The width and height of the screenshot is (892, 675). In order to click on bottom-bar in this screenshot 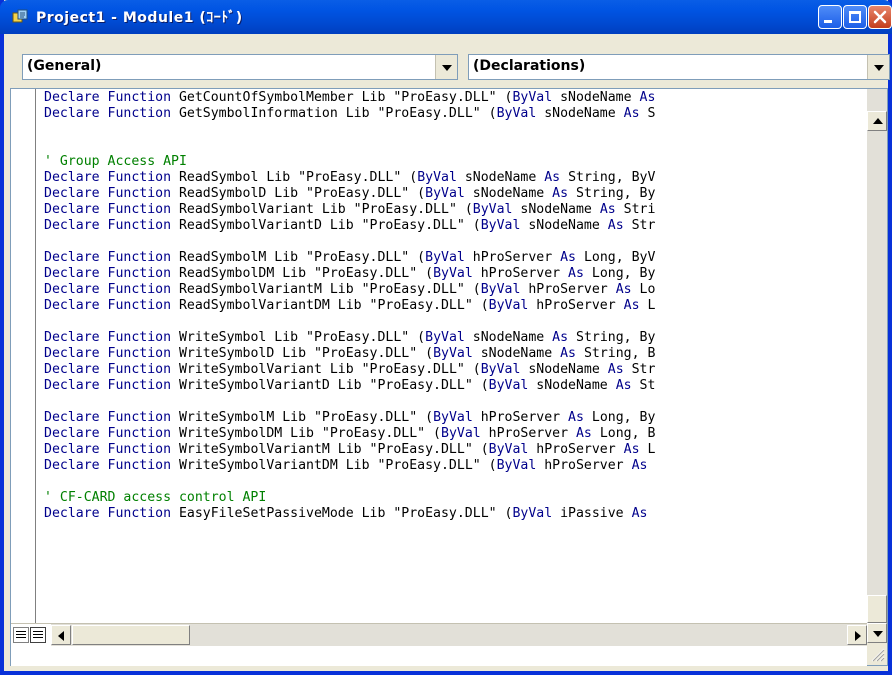, I will do `click(439, 644)`.